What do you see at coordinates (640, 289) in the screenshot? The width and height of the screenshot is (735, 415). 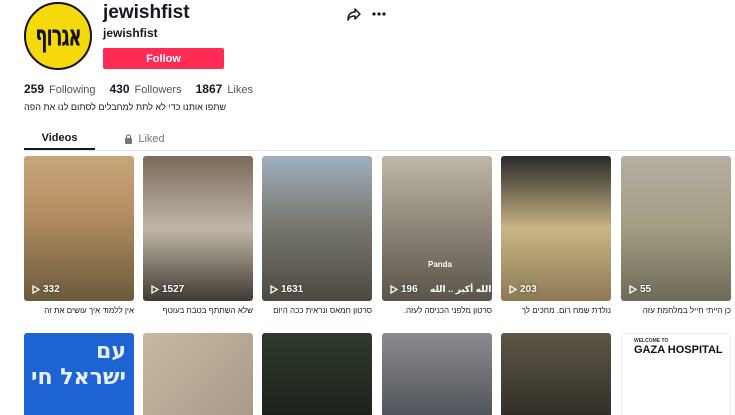 I see `view-count: 55` at bounding box center [640, 289].